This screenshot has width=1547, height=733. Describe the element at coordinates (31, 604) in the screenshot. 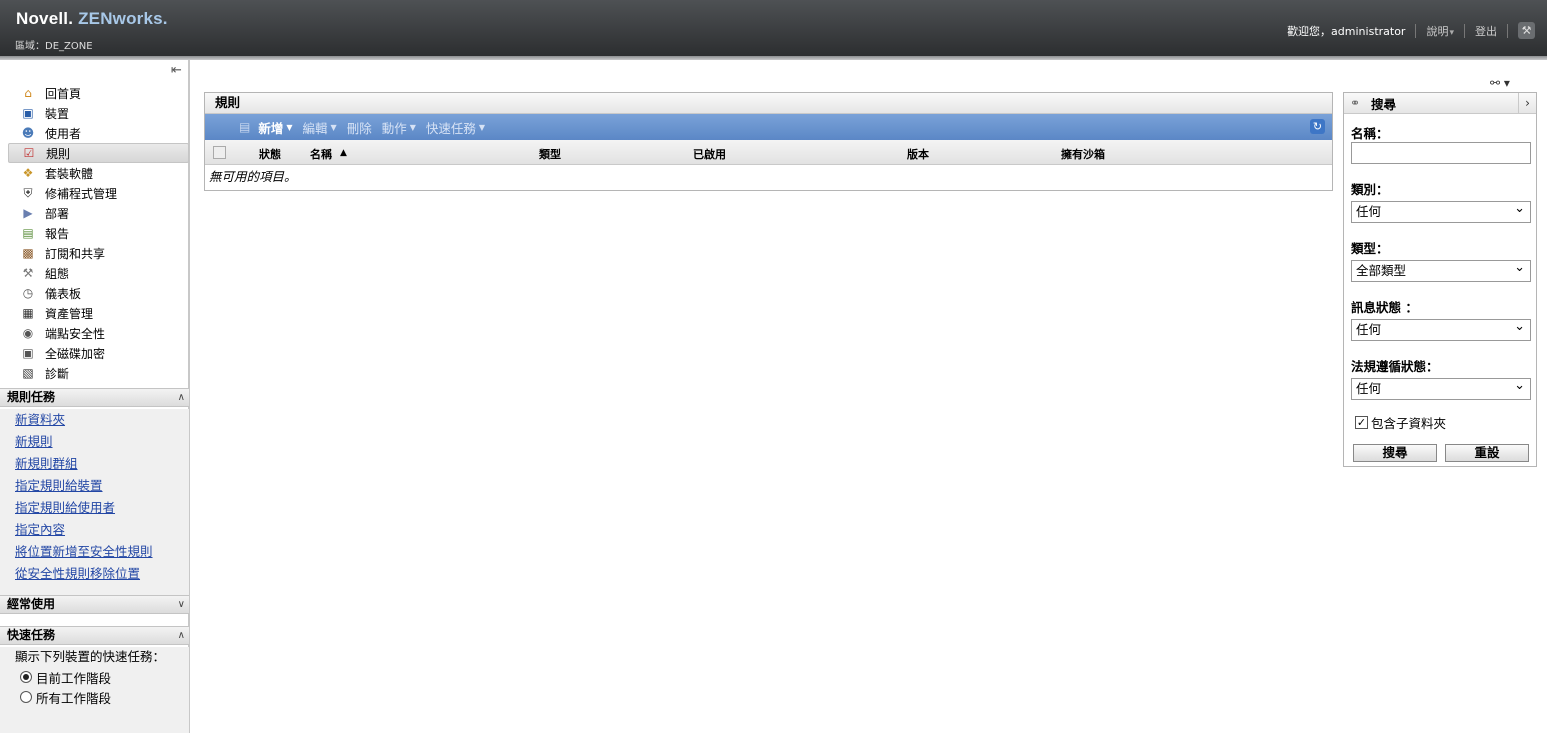

I see `section-title: 經常使用` at that location.